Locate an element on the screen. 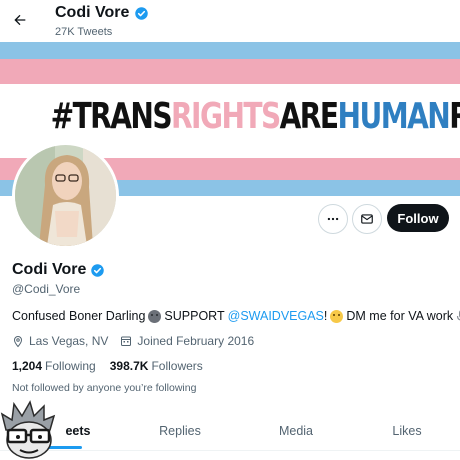  mascot-overlay is located at coordinates (29, 430).